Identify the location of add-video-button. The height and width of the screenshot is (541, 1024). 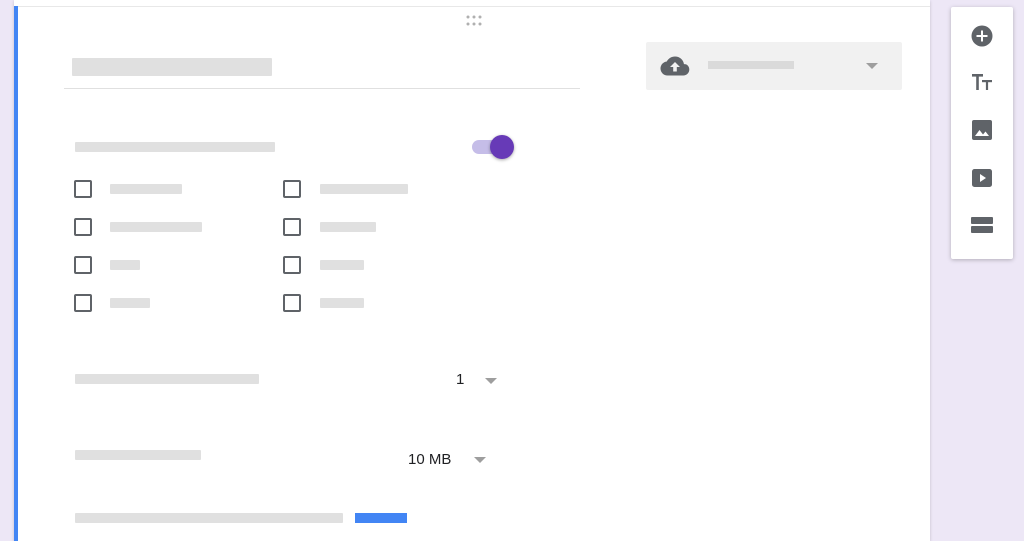
(982, 180).